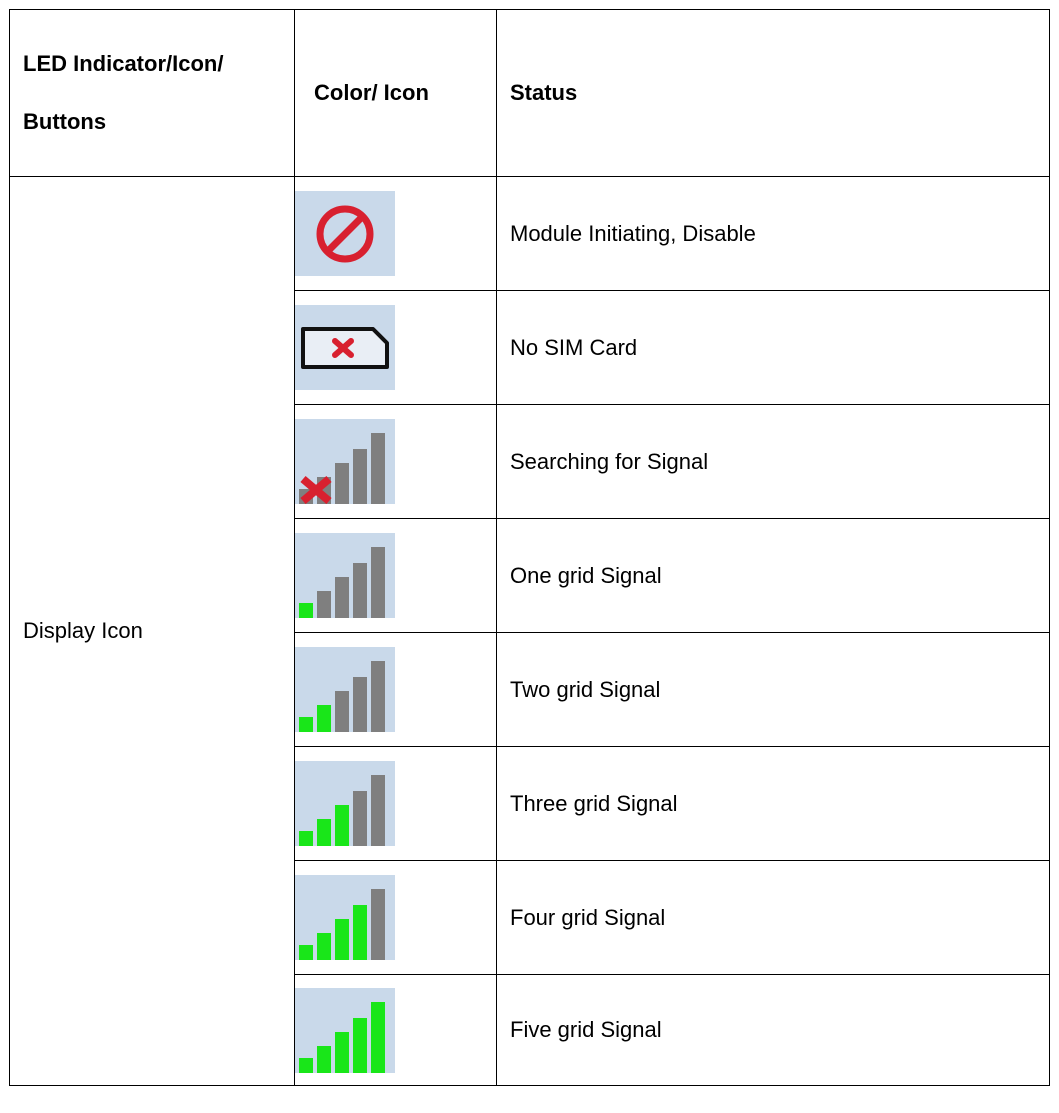 This screenshot has width=1059, height=1113. What do you see at coordinates (345, 803) in the screenshot?
I see `signal-3-bars-icon` at bounding box center [345, 803].